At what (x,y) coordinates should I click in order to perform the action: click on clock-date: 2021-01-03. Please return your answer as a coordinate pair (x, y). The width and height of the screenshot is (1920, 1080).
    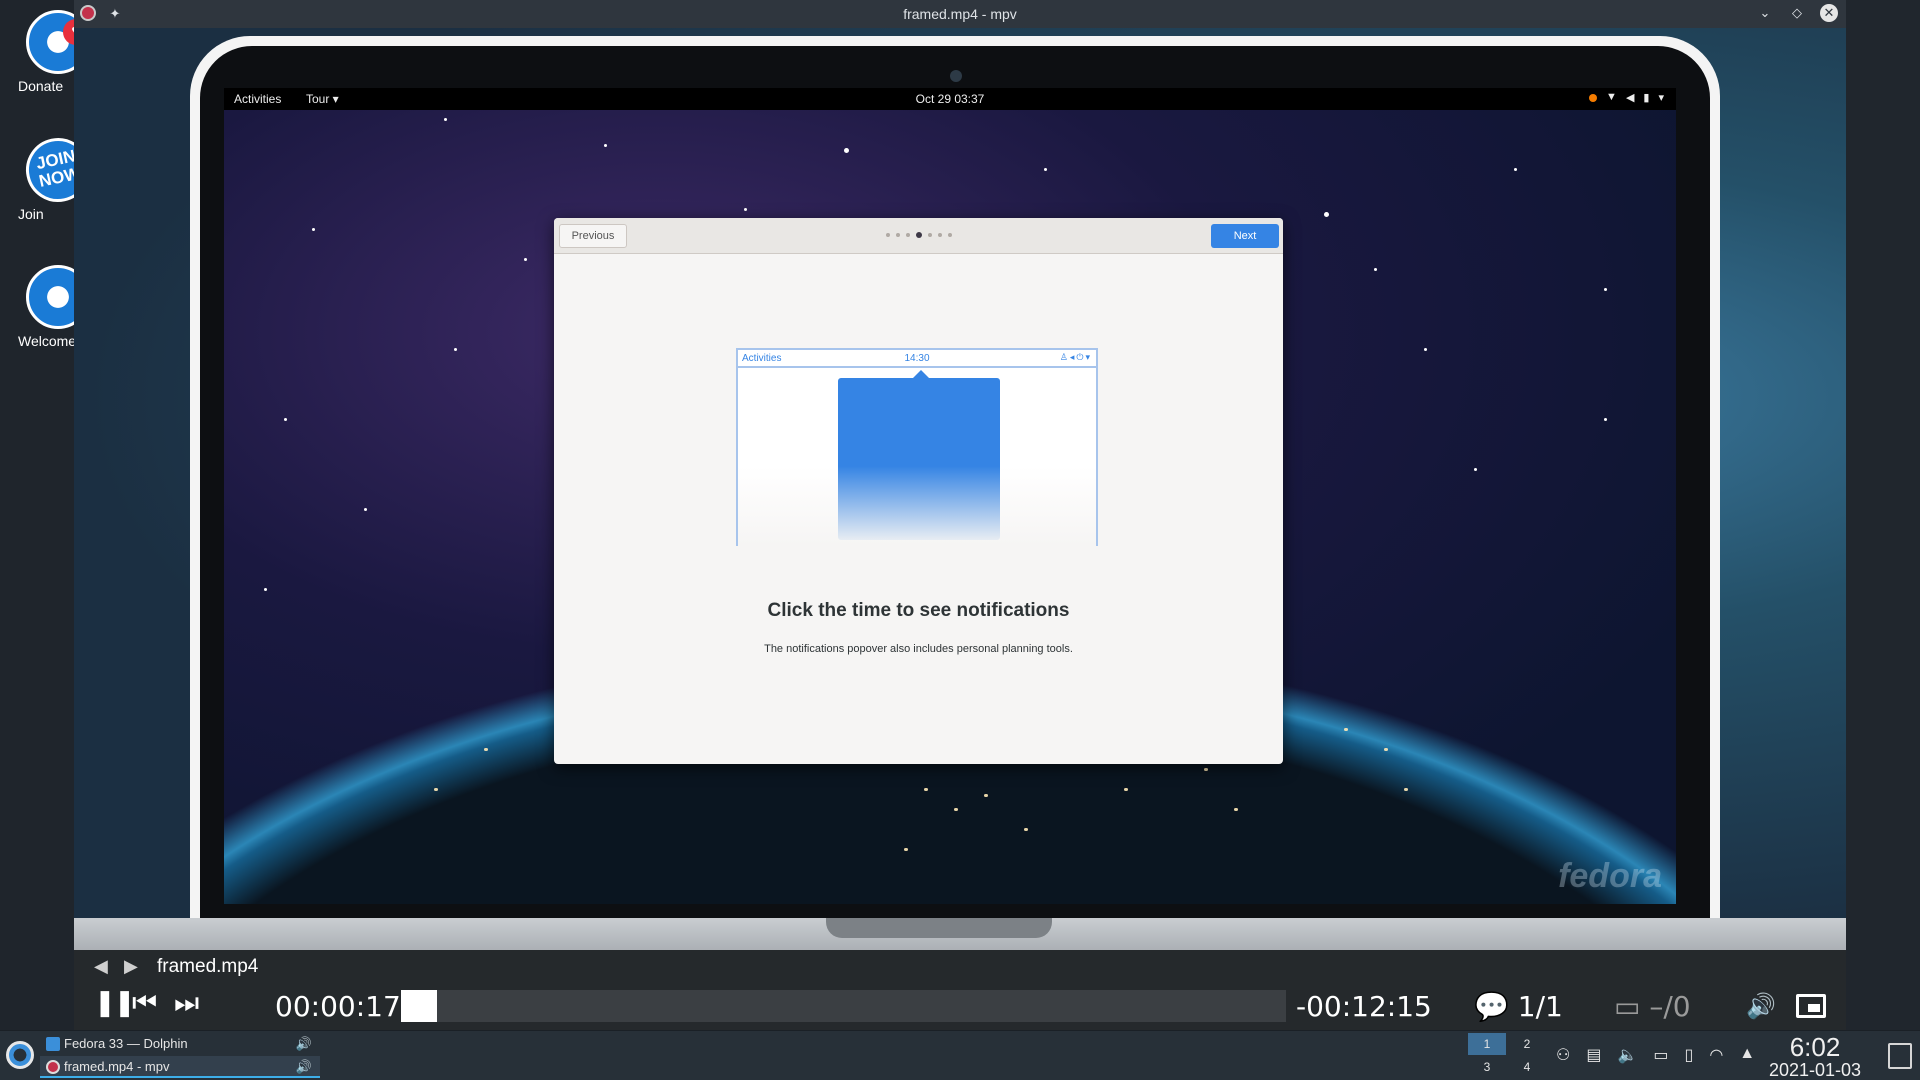
    Looking at the image, I should click on (1815, 1070).